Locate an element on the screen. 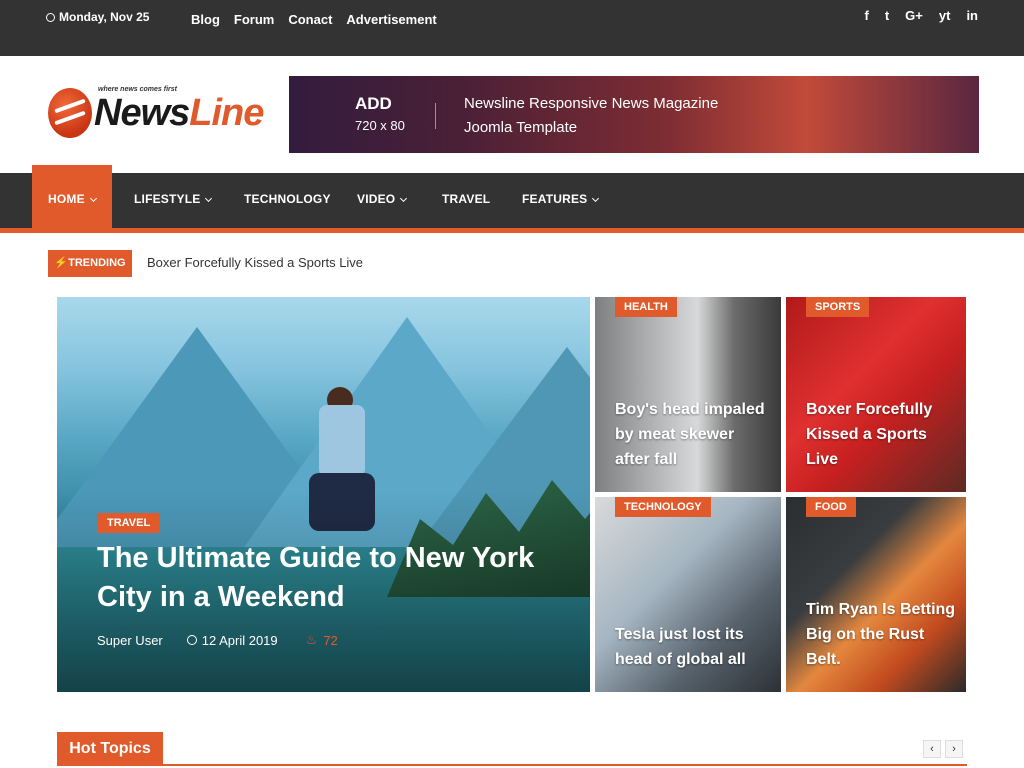 Image resolution: width=1024 pixels, height=768 pixels. top-link-advertisement: Advertisement is located at coordinates (391, 19).